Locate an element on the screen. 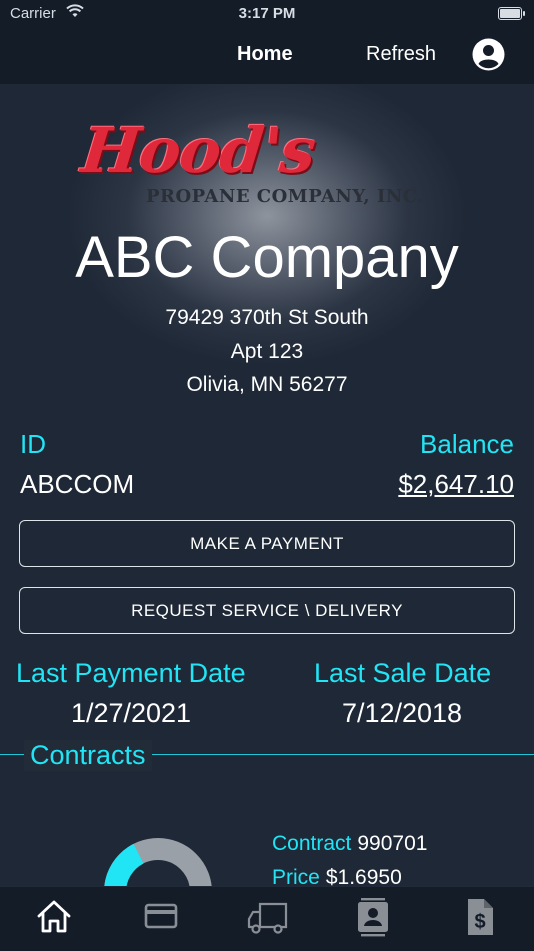 The height and width of the screenshot is (951, 534). top-nav-bar: Home Refresh is located at coordinates (267, 56).